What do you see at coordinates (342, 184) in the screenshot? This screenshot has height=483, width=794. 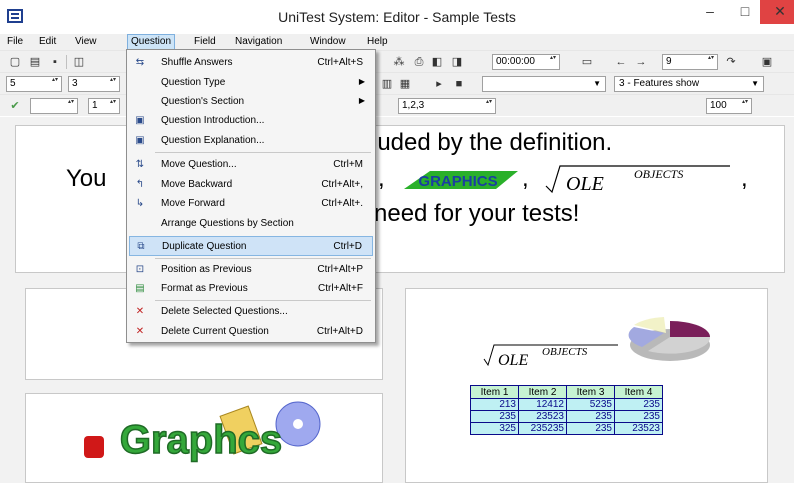 I see `menu-item-shortcut: Ctrl+Alt+,` at bounding box center [342, 184].